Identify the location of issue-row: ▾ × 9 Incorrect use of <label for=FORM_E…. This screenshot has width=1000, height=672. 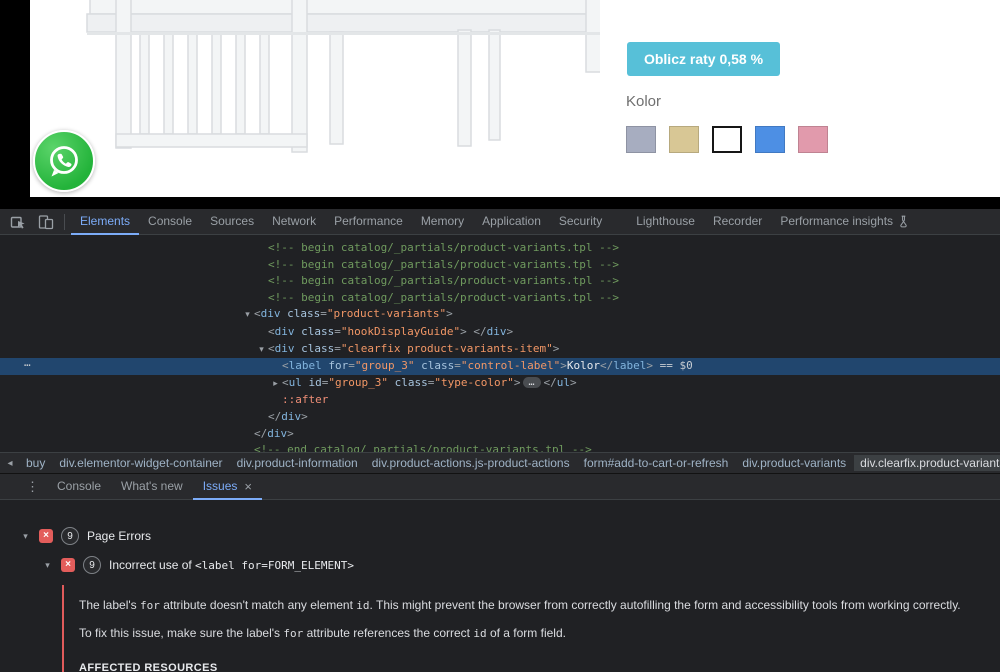
(500, 565).